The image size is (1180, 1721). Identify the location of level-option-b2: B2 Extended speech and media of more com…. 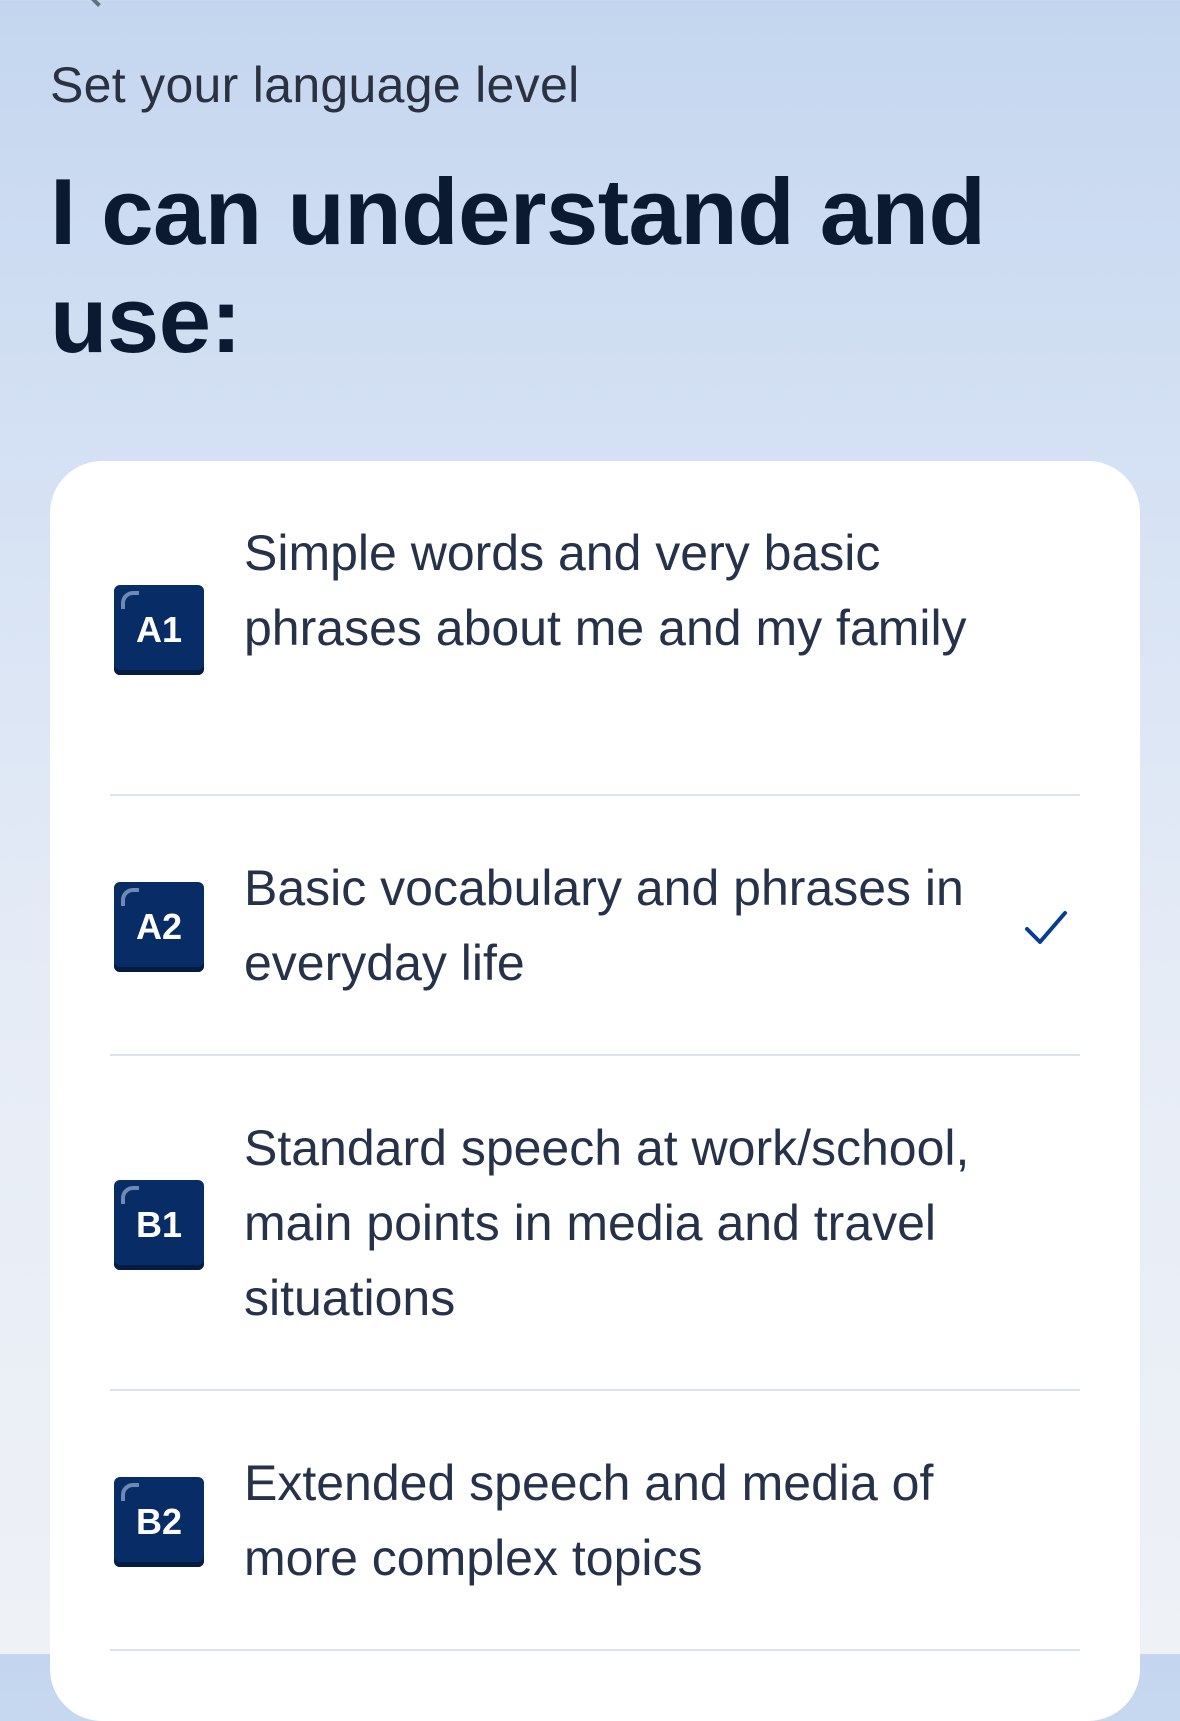
(595, 1521).